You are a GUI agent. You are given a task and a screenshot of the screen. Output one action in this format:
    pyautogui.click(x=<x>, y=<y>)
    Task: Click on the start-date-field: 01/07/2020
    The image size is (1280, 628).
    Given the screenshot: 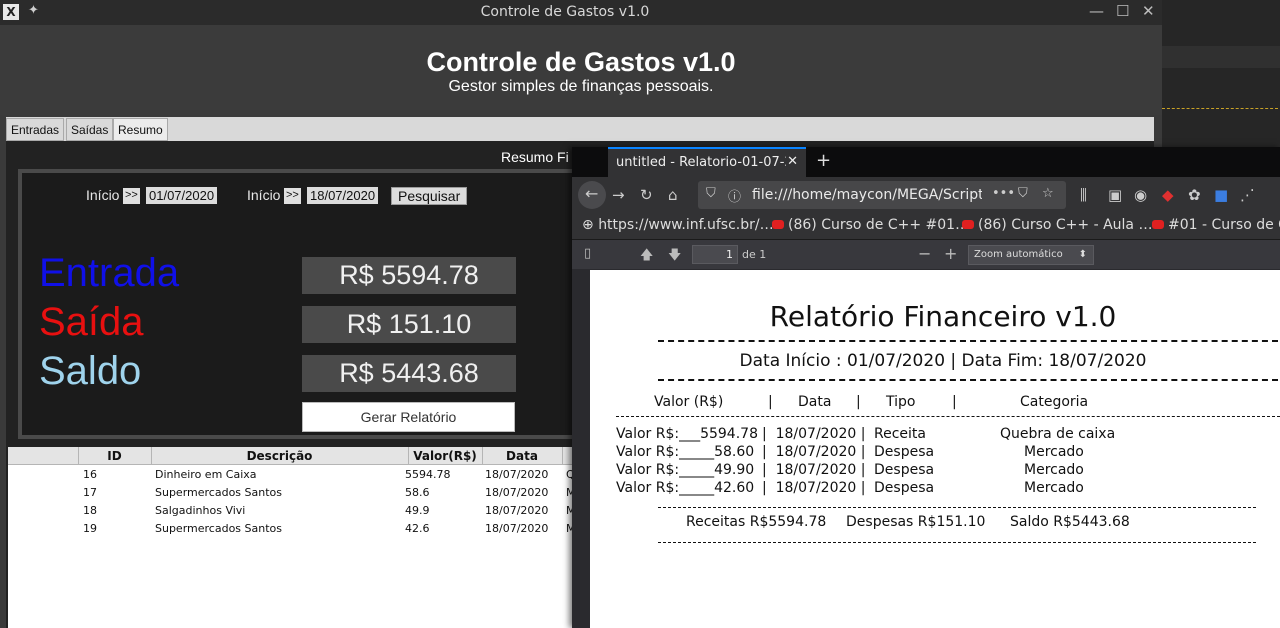 What is the action you would take?
    pyautogui.click(x=182, y=195)
    